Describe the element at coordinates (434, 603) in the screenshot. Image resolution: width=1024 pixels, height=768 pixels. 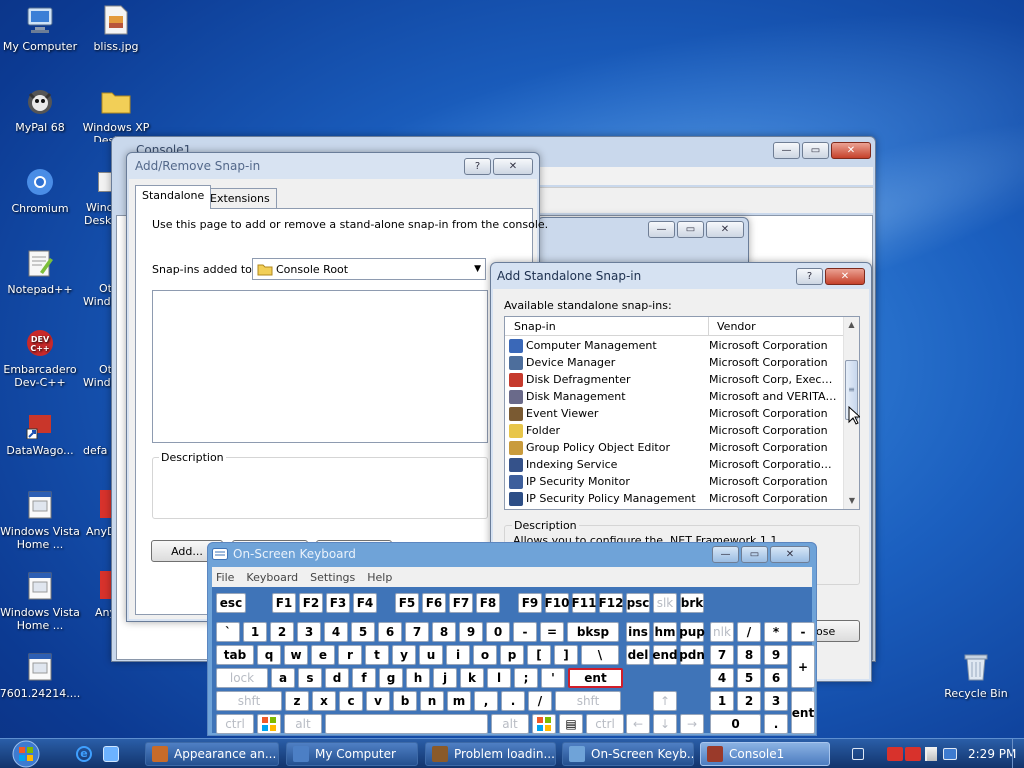
I see `key: F6` at that location.